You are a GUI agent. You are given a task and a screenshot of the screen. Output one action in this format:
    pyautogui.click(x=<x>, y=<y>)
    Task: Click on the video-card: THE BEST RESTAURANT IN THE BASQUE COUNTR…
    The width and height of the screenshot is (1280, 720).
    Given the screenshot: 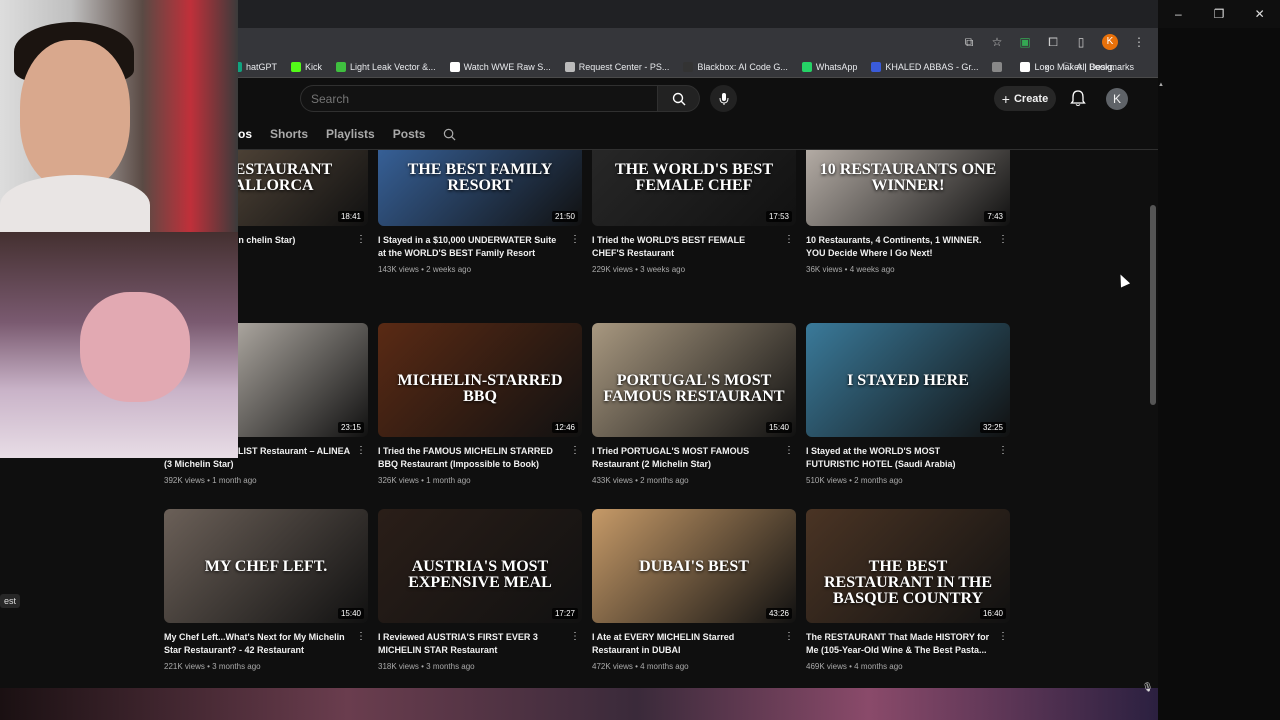 What is the action you would take?
    pyautogui.click(x=908, y=590)
    